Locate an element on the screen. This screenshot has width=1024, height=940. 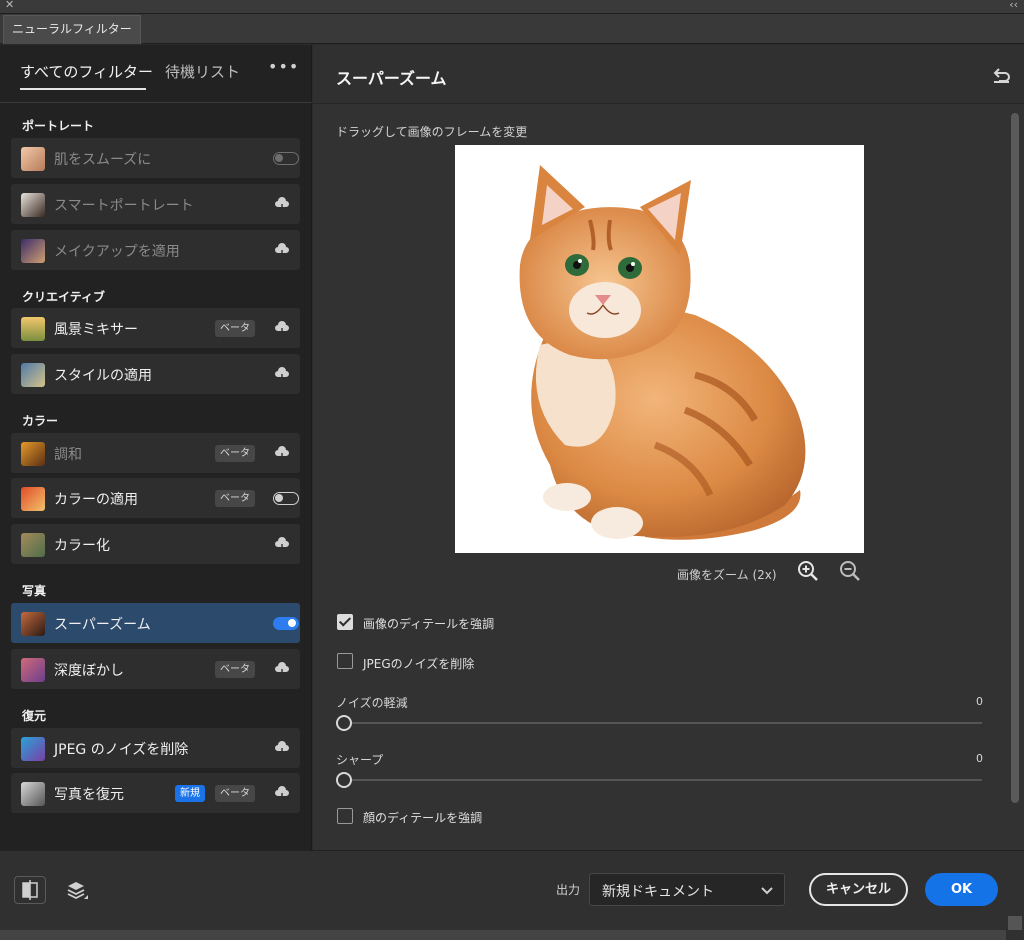
enhance-face-checkbox is located at coordinates (345, 816).